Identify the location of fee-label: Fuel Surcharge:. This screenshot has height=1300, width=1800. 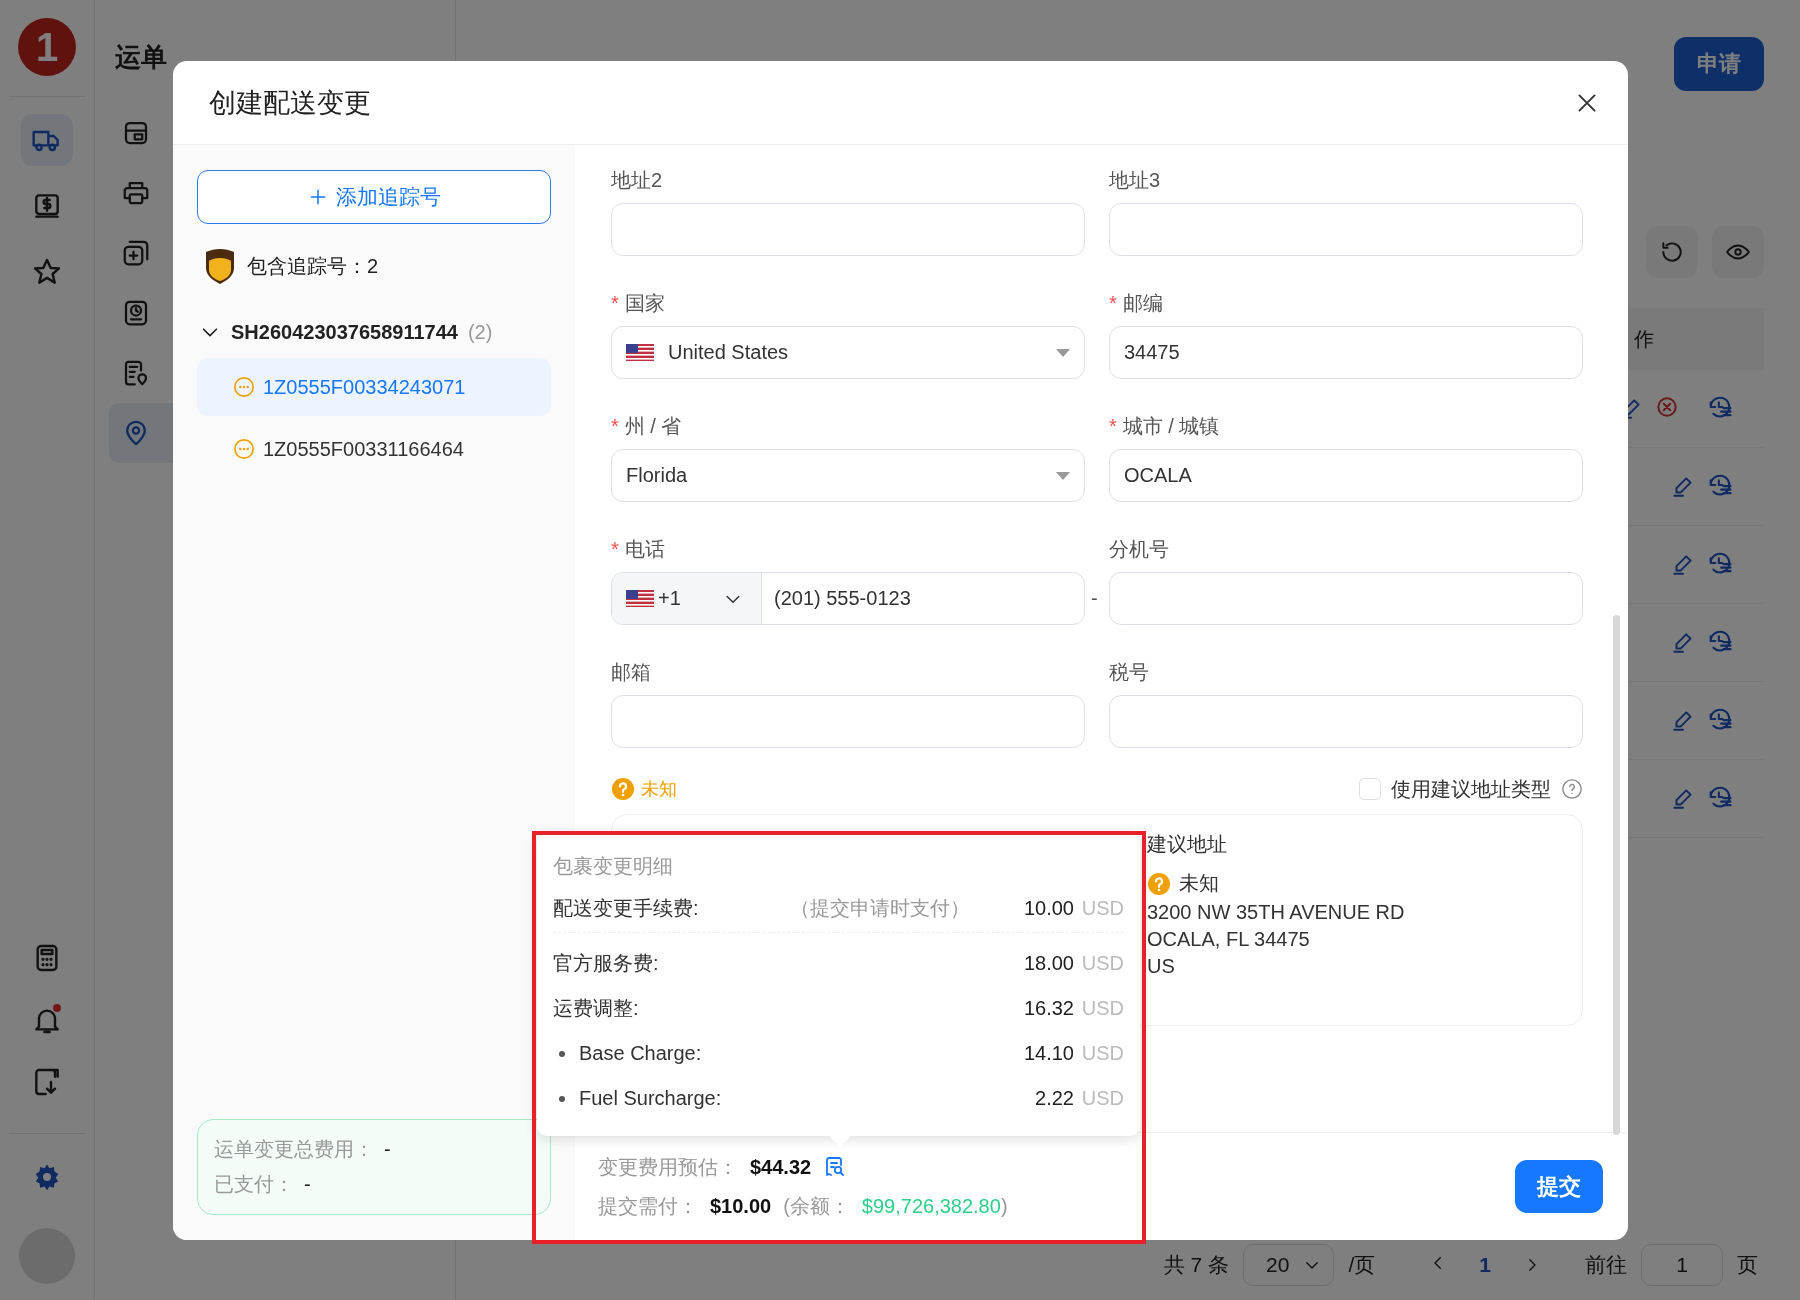
(650, 1098).